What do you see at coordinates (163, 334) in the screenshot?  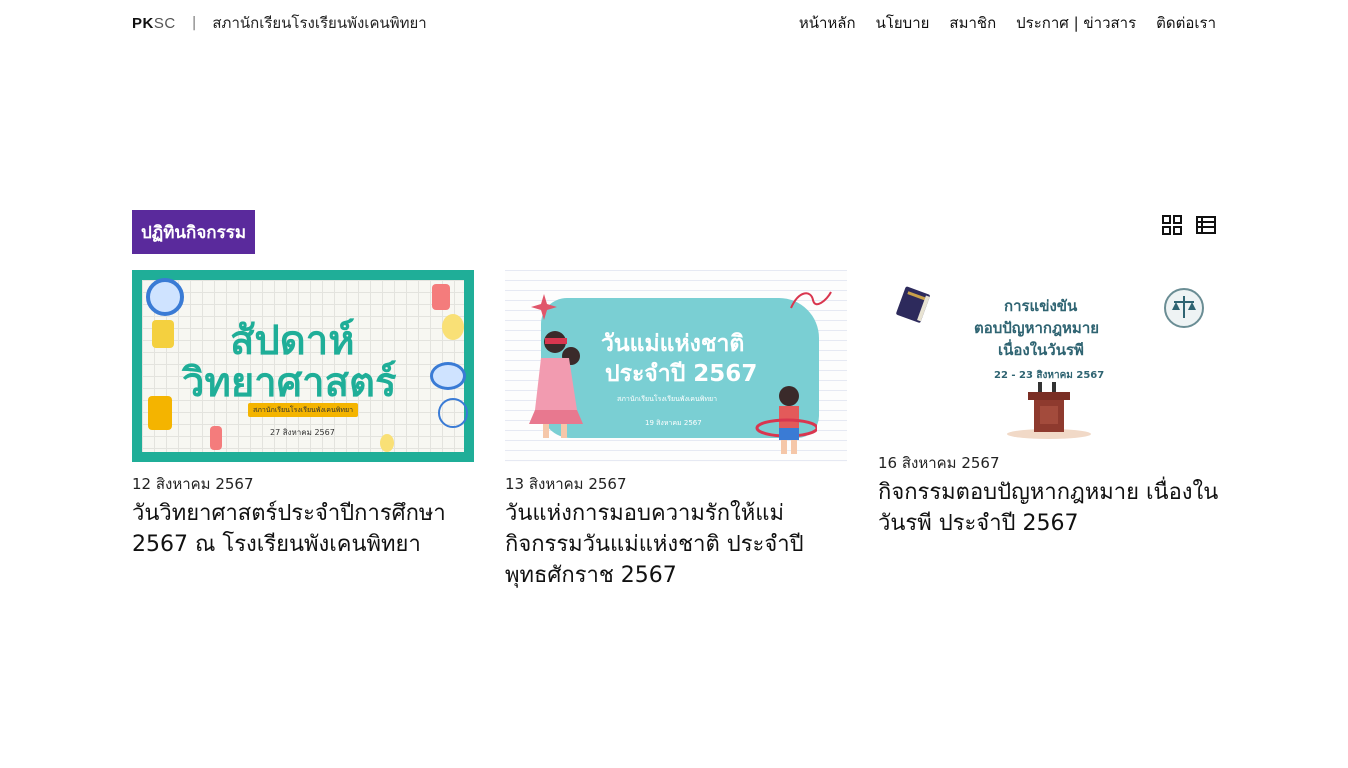 I see `battery-icon` at bounding box center [163, 334].